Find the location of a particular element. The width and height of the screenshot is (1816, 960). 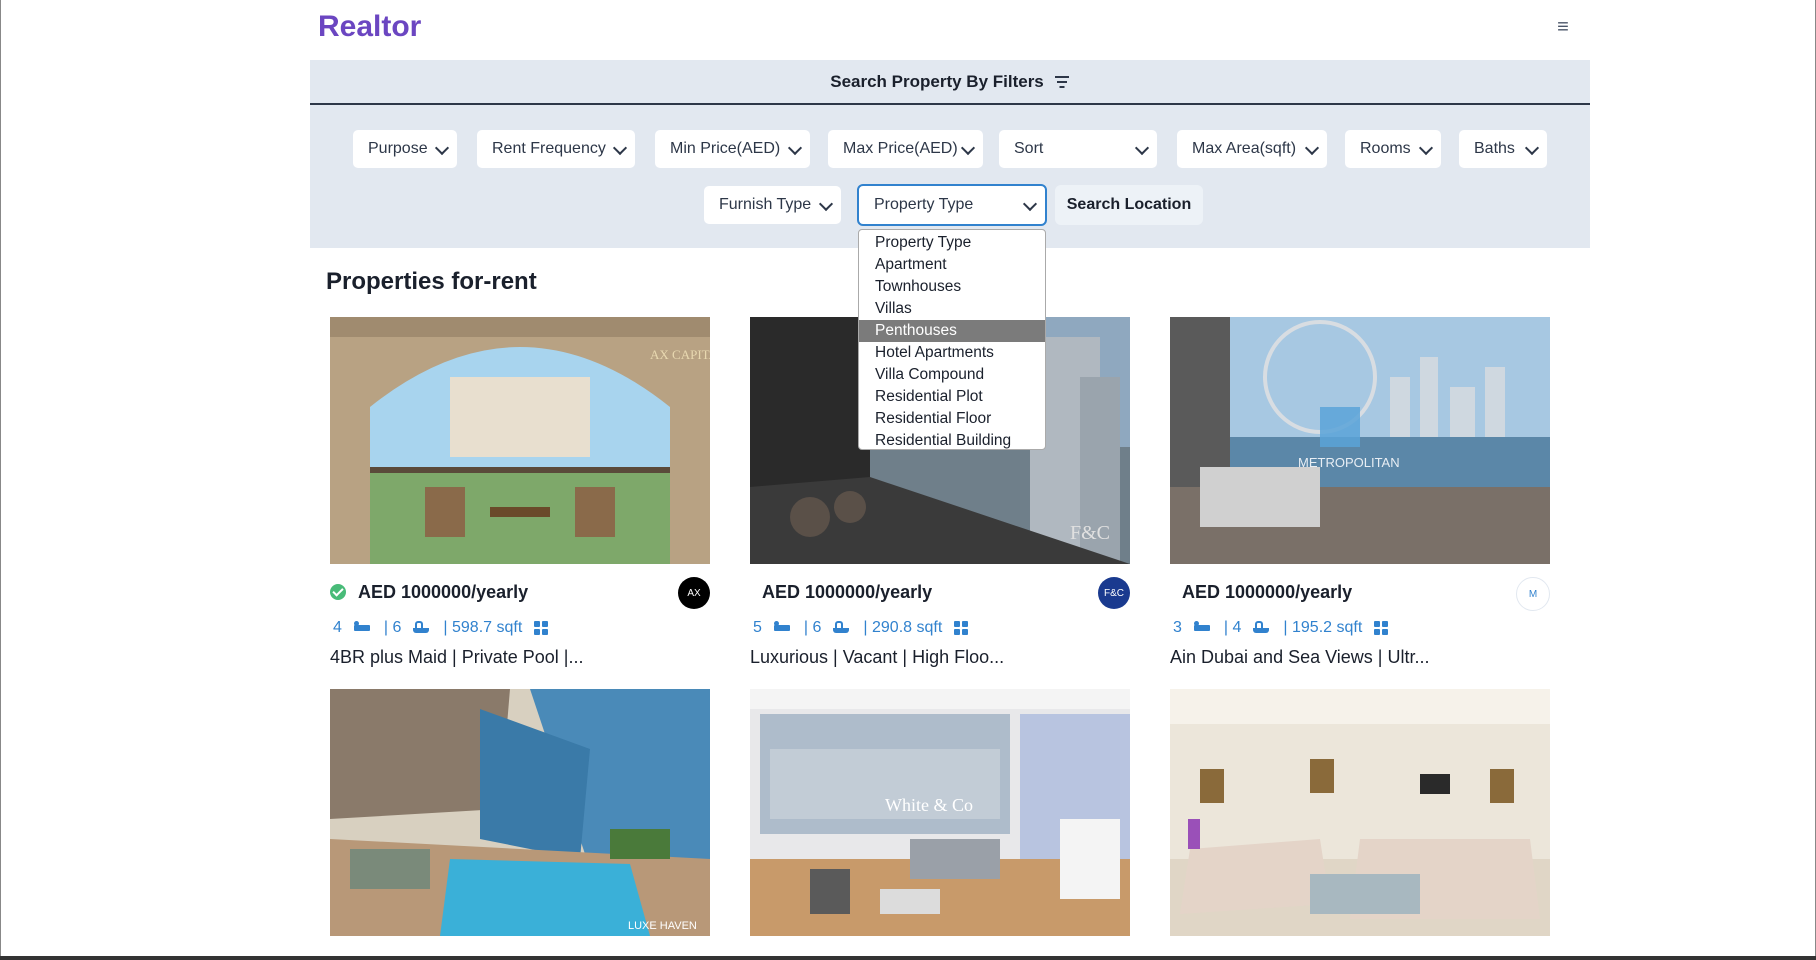

rooms-count: 5 is located at coordinates (757, 627).